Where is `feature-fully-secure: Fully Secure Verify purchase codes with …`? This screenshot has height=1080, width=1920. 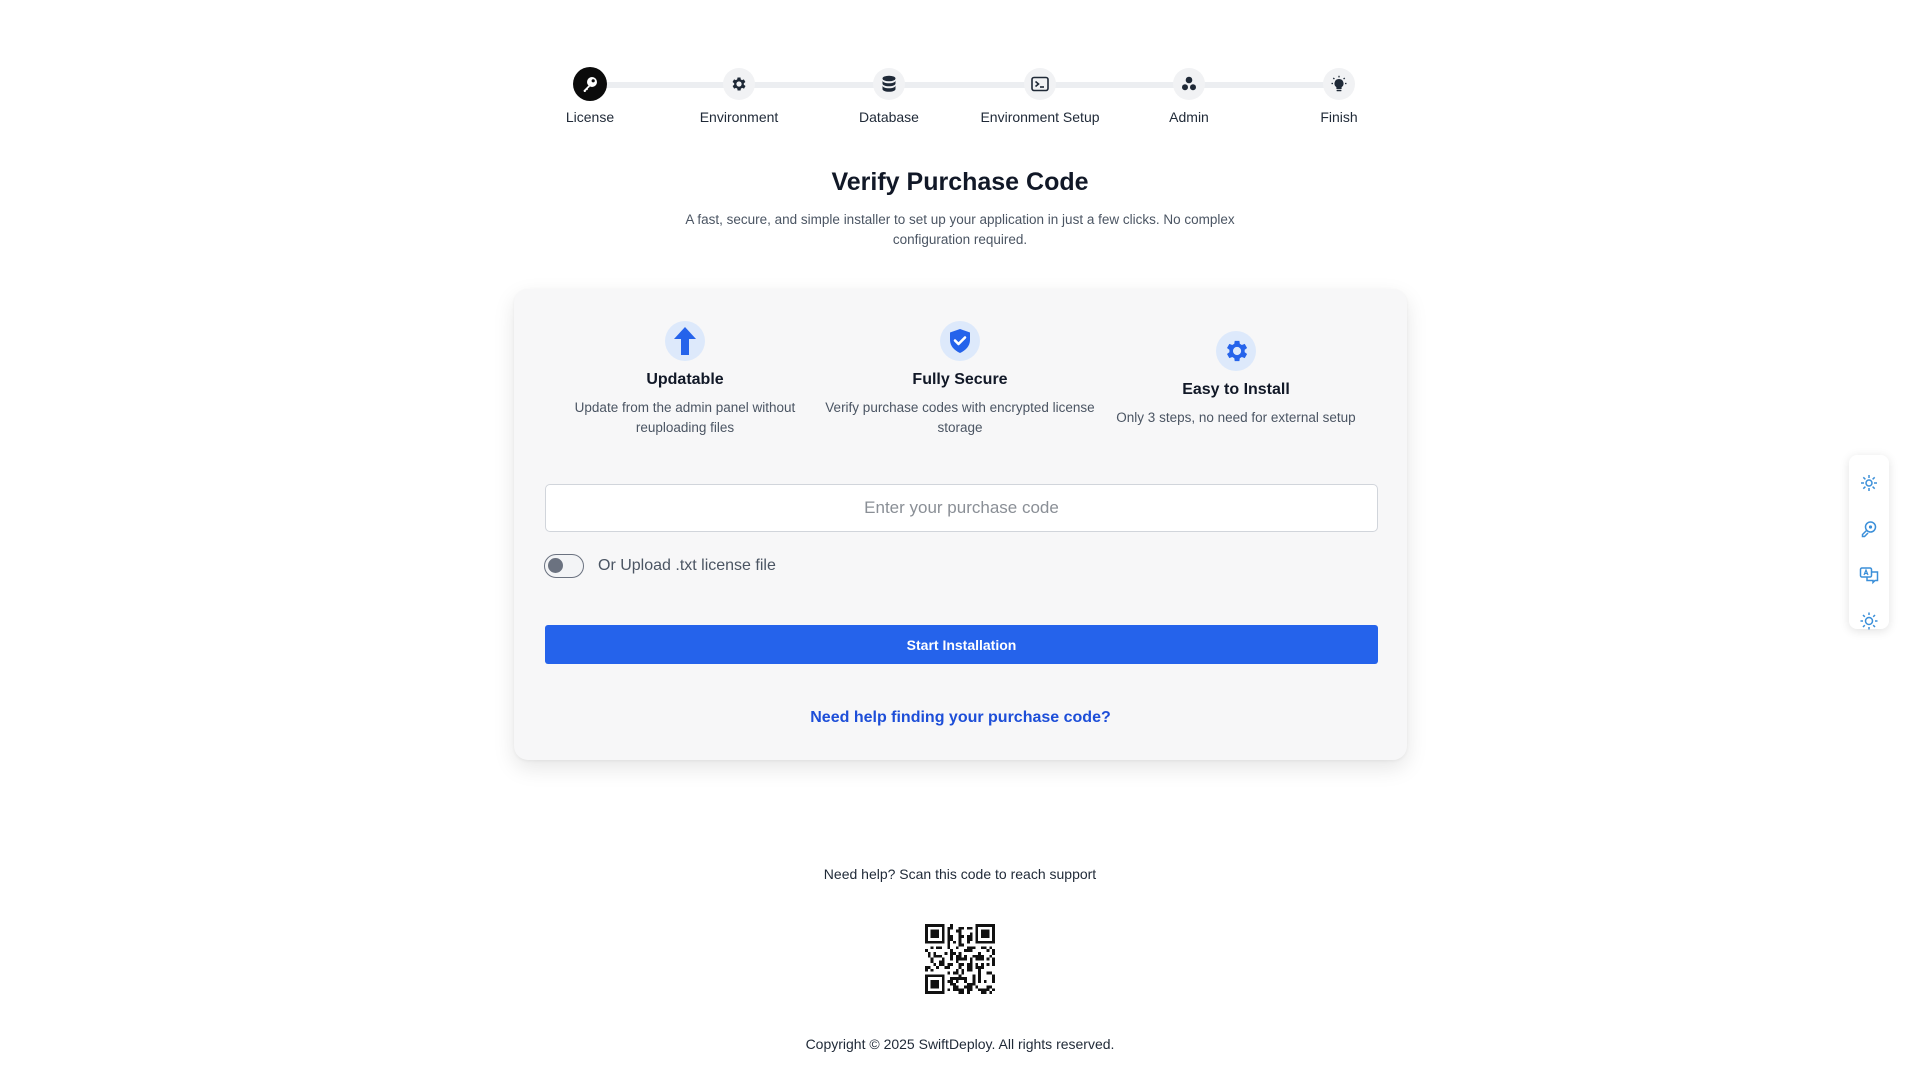
feature-fully-secure: Fully Secure Verify purchase codes with … is located at coordinates (960, 379).